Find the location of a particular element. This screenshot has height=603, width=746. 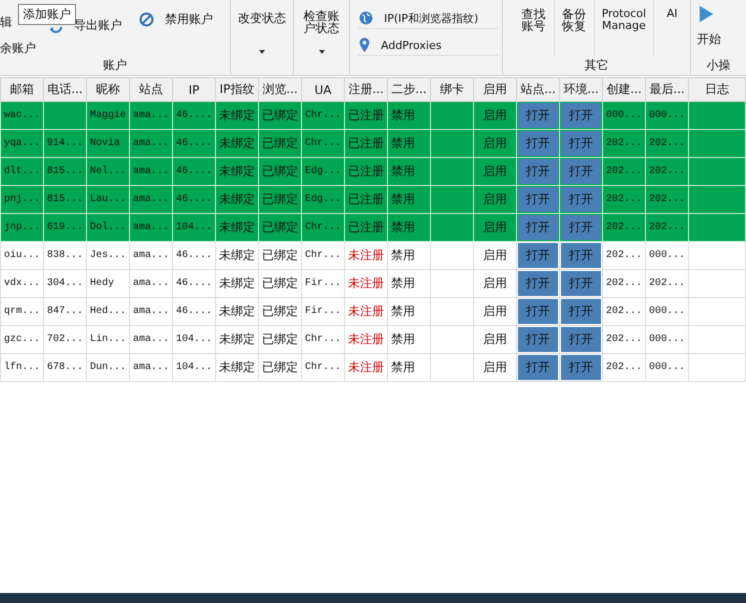

ribbon-button: 余账户 is located at coordinates (23, 48).